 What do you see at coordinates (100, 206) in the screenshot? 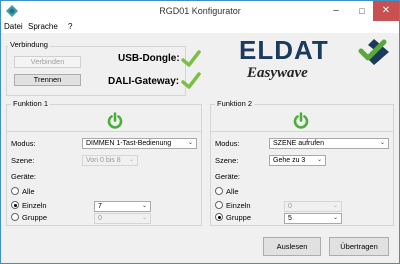
I see `function1-single-value: 7` at bounding box center [100, 206].